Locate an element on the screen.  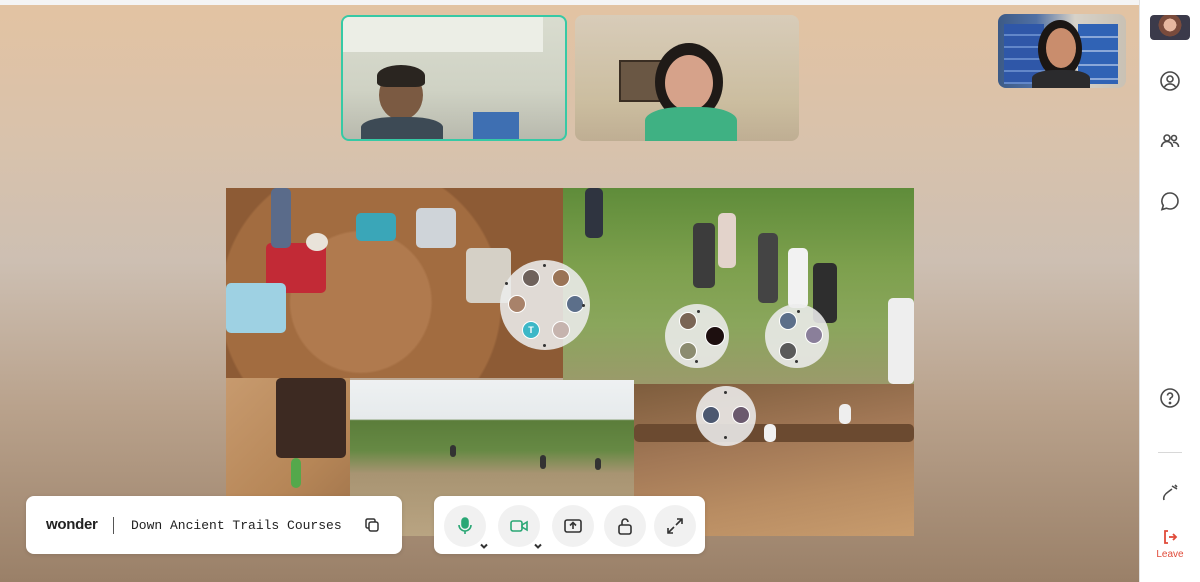
room-info-bar: wonder Down Ancient Trails Courses is located at coordinates (214, 525).